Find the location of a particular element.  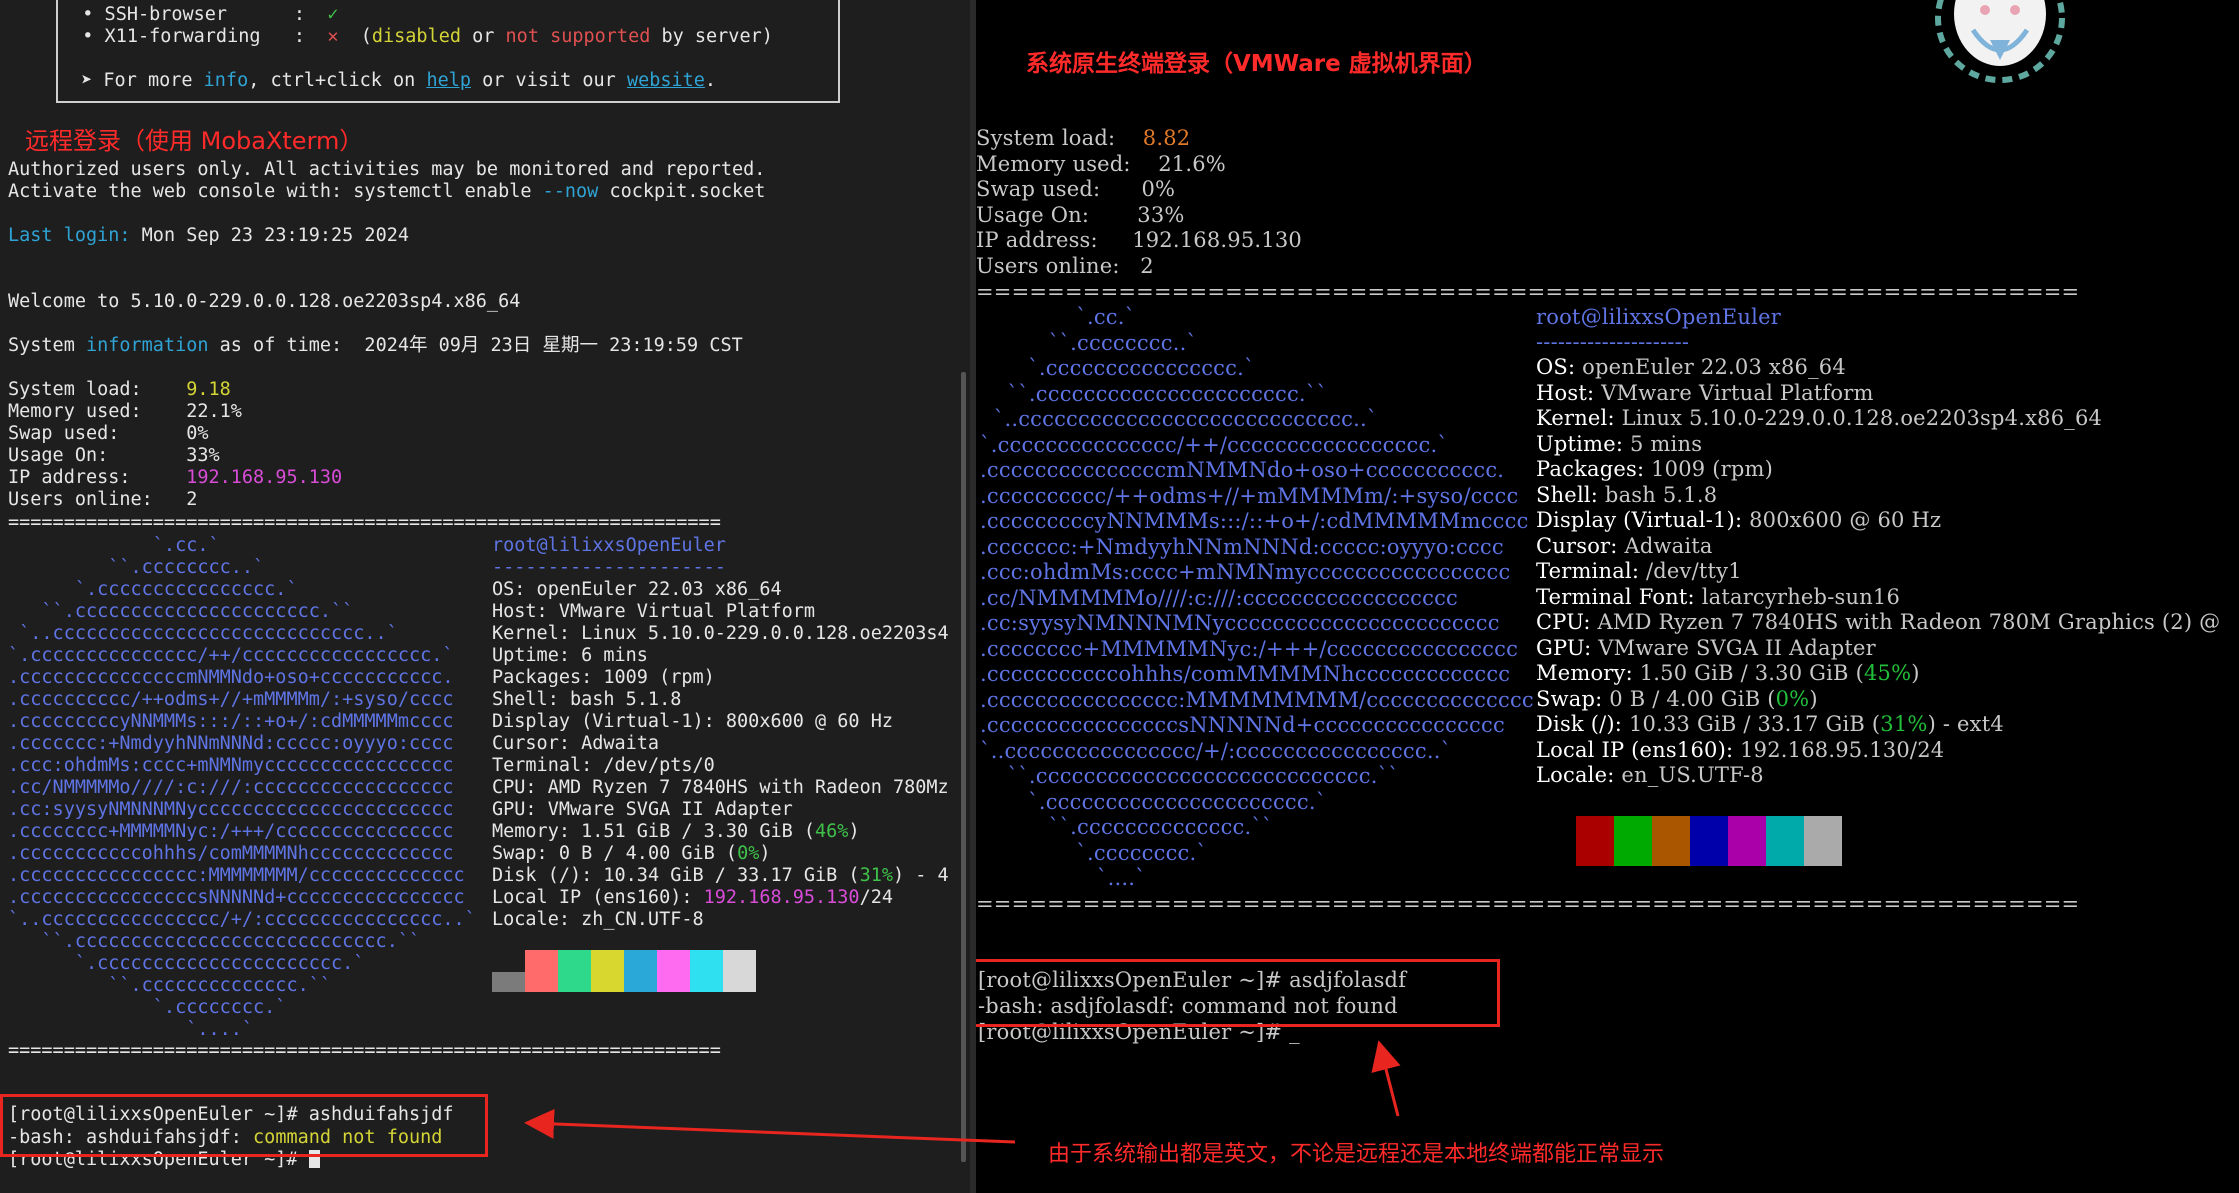

annotation-arrows is located at coordinates (962, 1092).